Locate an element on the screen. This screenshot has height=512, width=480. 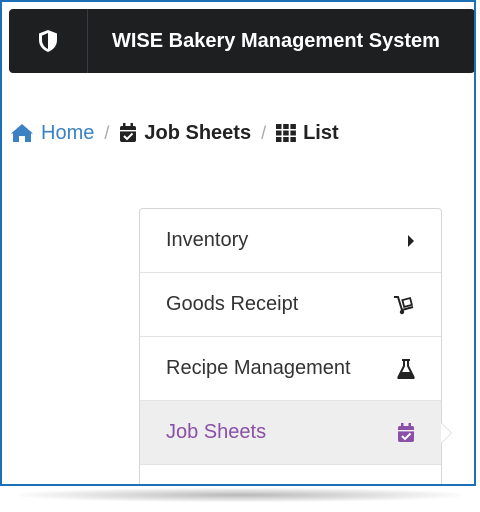
menu-item-goods-receipt: Goods Receipt is located at coordinates (290, 305).